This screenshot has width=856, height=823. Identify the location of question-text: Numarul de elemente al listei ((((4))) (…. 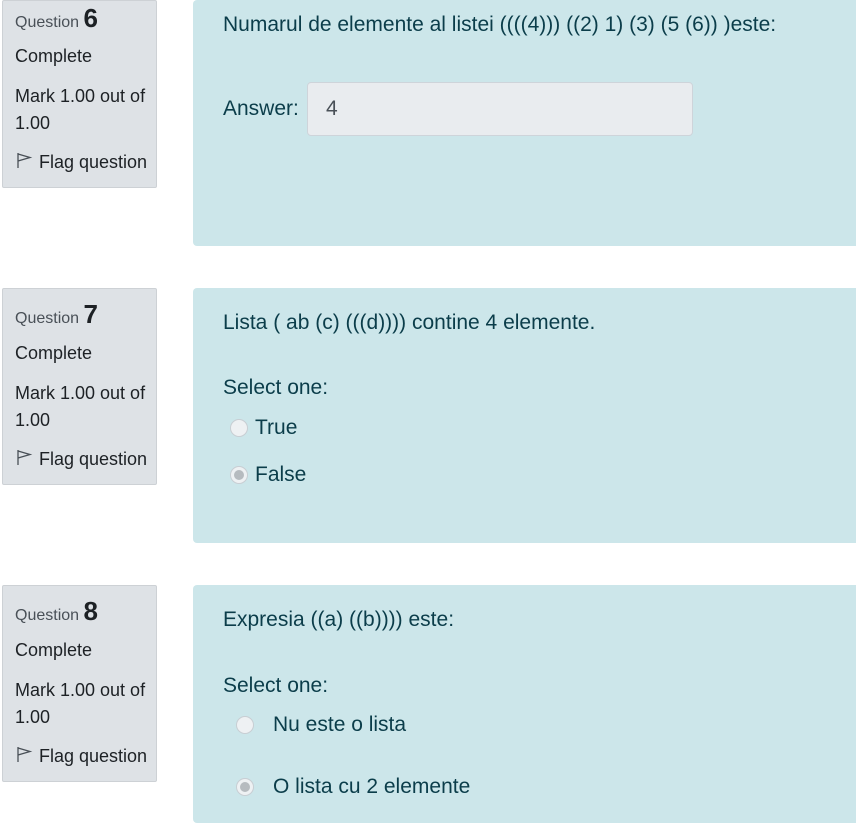
(500, 24).